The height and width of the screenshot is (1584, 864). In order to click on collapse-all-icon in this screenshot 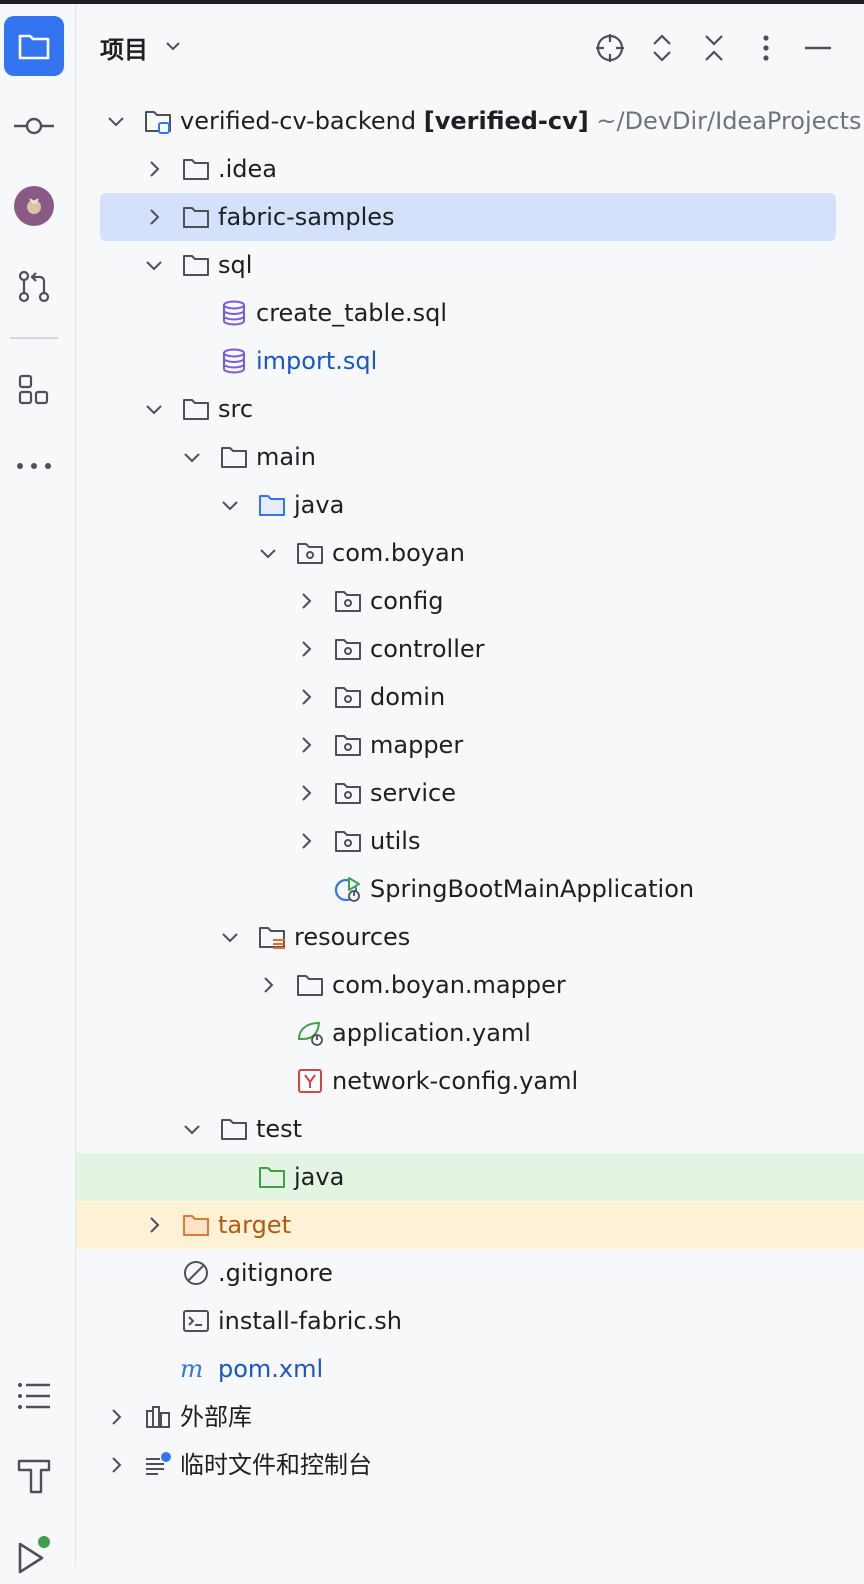, I will do `click(714, 48)`.